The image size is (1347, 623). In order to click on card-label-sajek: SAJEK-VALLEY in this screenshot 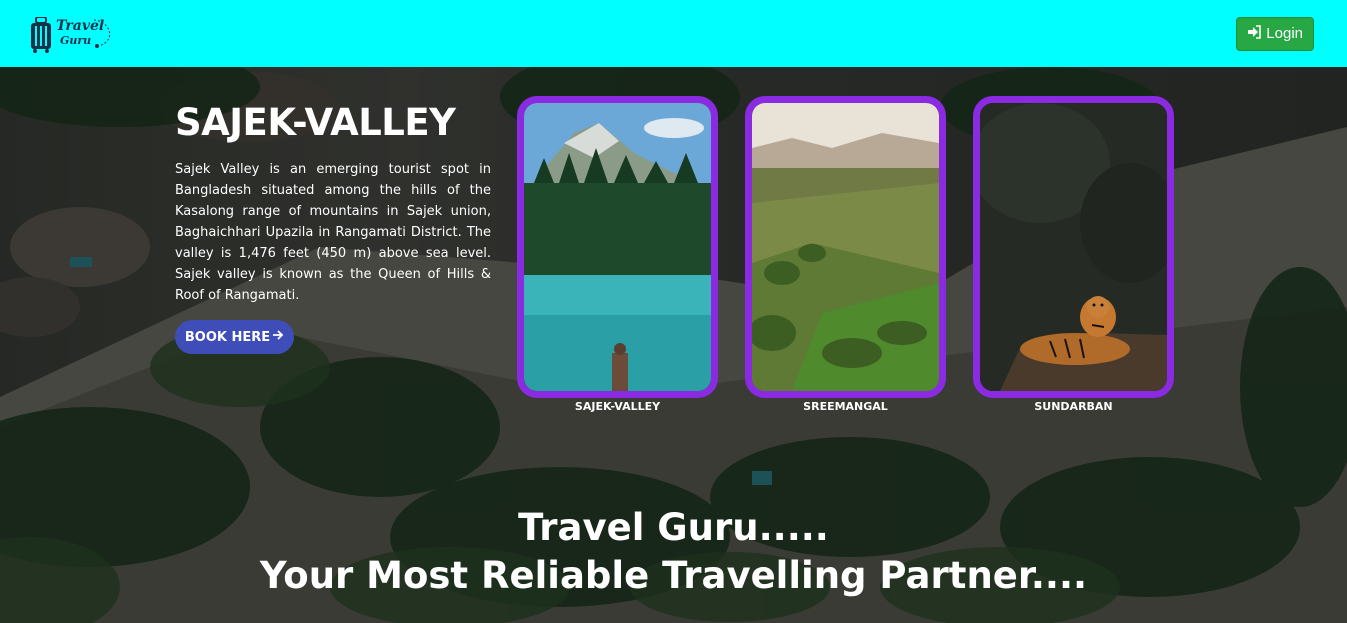, I will do `click(617, 406)`.